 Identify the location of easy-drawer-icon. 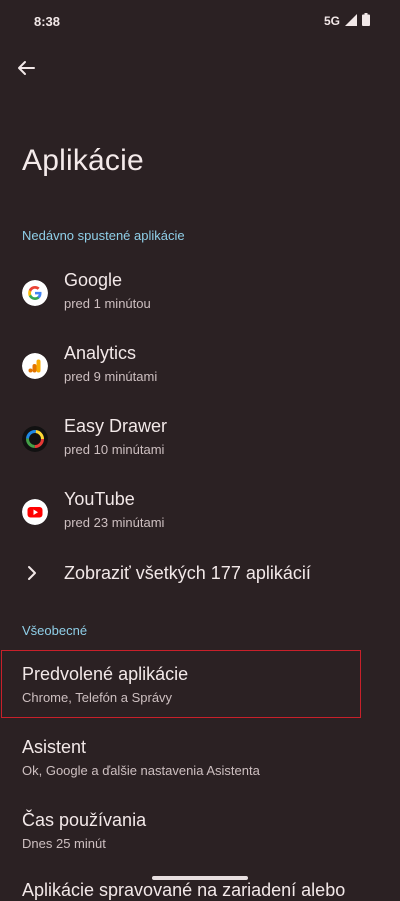
(35, 439).